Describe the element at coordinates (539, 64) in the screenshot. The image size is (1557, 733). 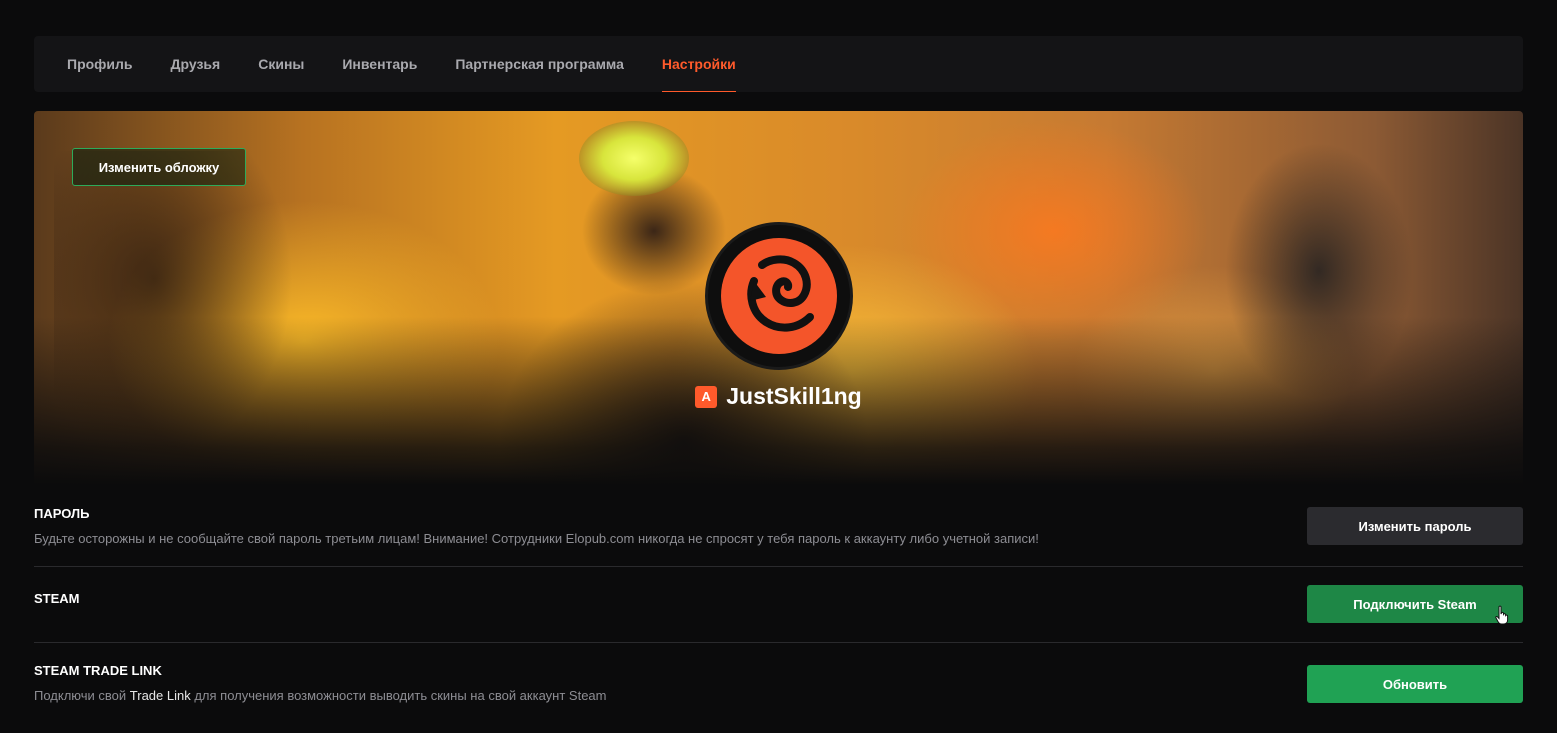
I see `tab-partner-program: Партнерская программа` at that location.